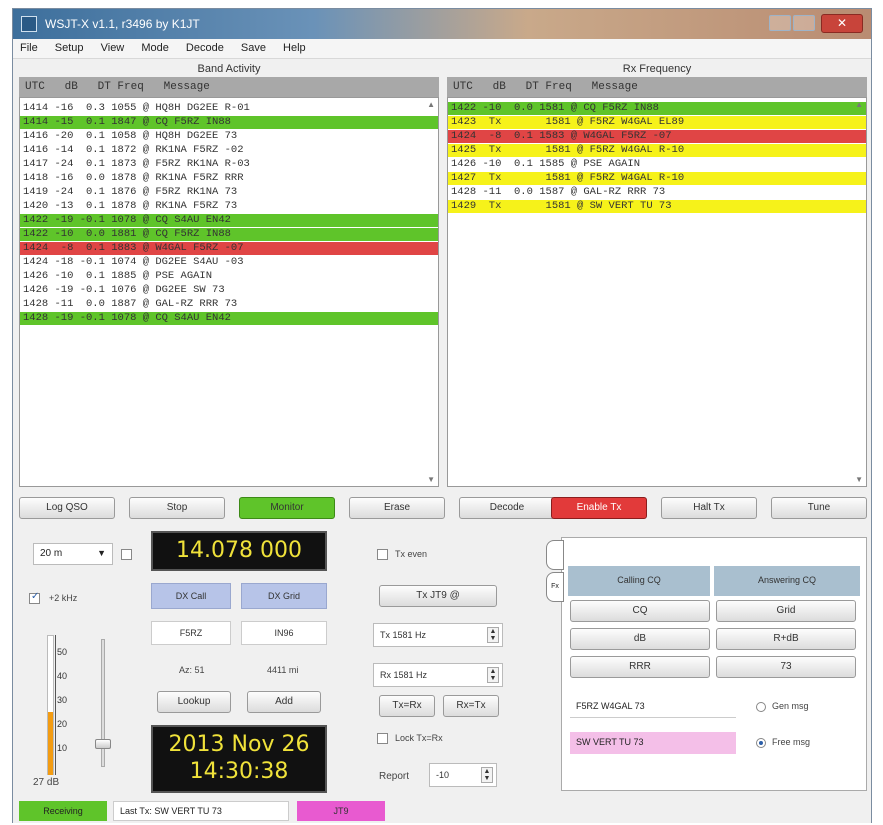  Describe the element at coordinates (67, 508) in the screenshot. I see `log-qso-button: Log QSO` at that location.